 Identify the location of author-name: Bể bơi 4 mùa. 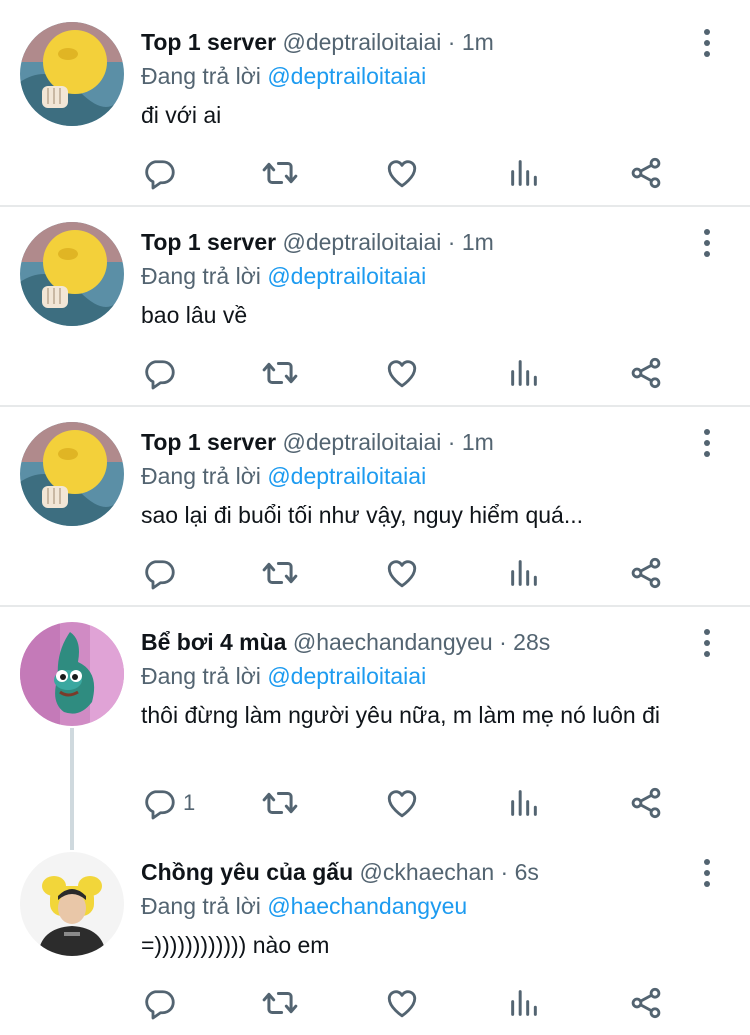
(213, 642).